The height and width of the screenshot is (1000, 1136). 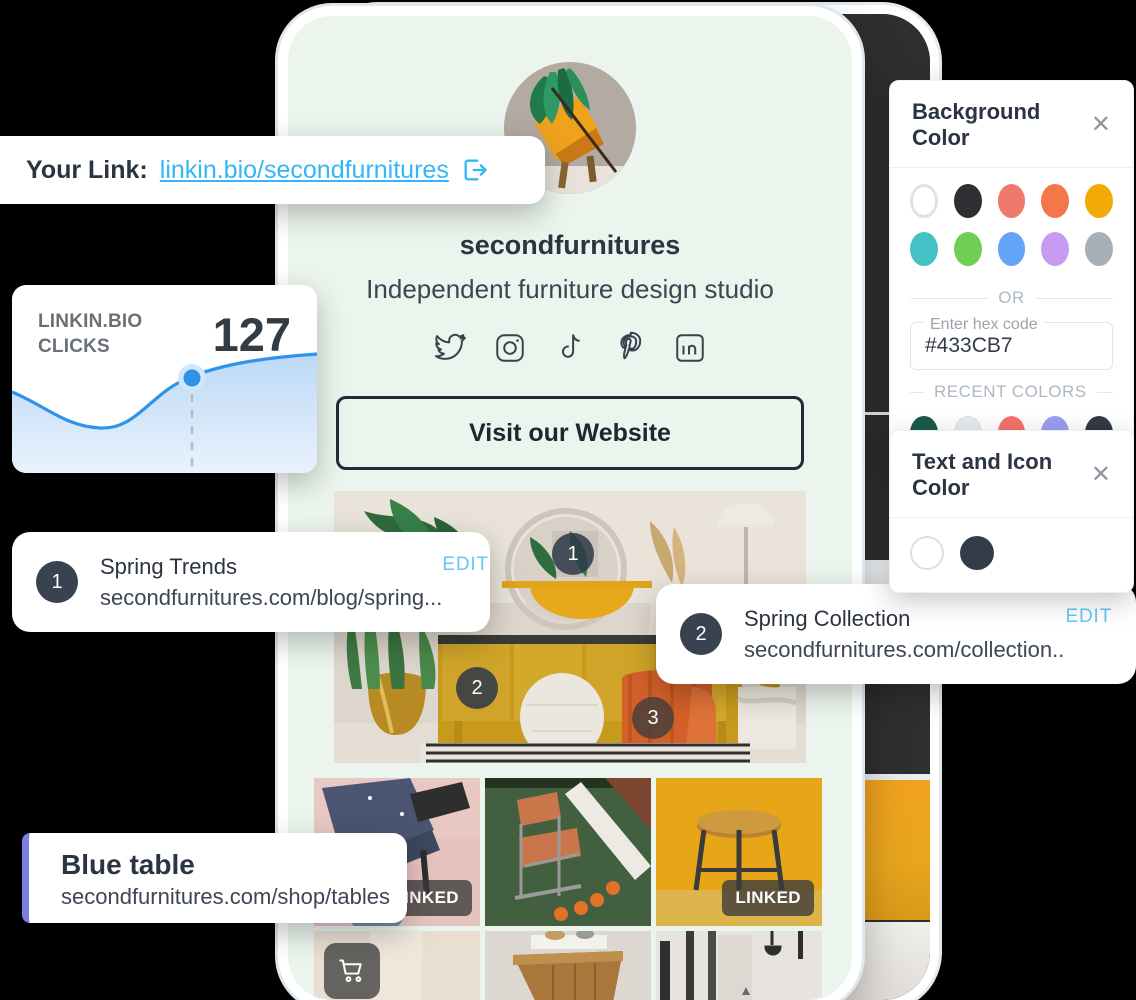 What do you see at coordinates (573, 554) in the screenshot?
I see `hero-marker: 1` at bounding box center [573, 554].